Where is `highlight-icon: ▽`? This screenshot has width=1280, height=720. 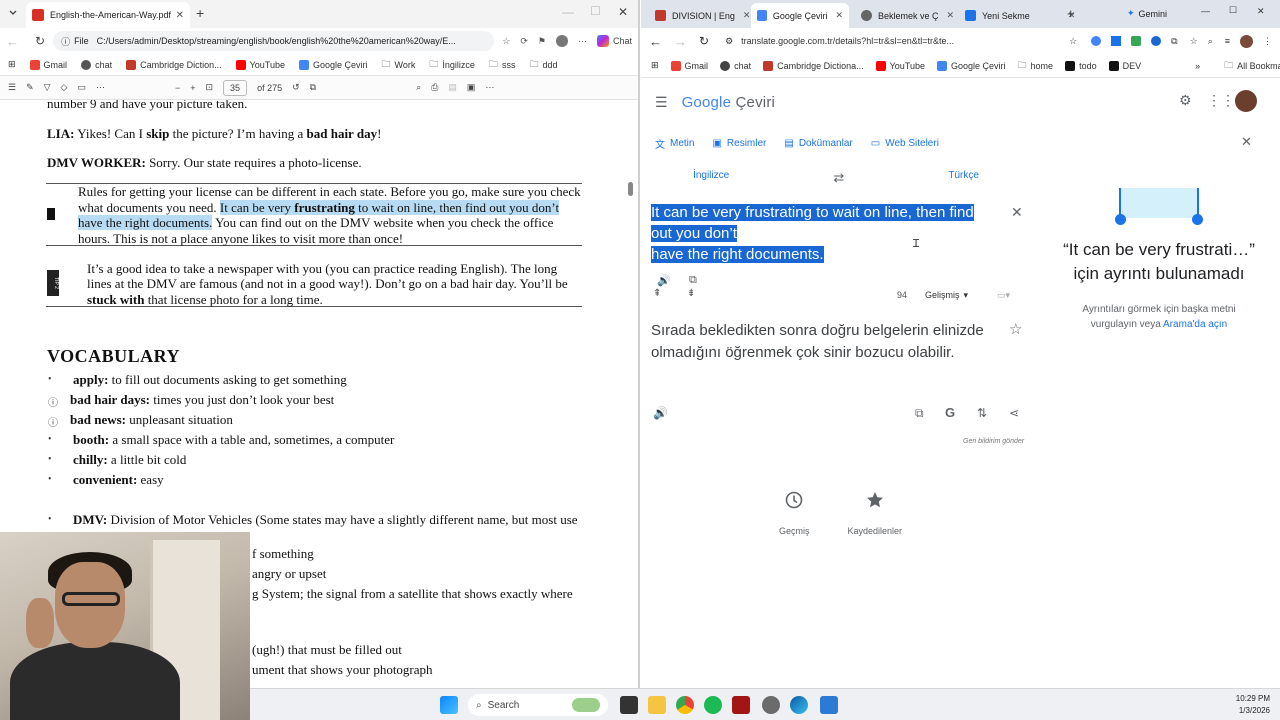
highlight-icon: ▽ is located at coordinates (47, 87).